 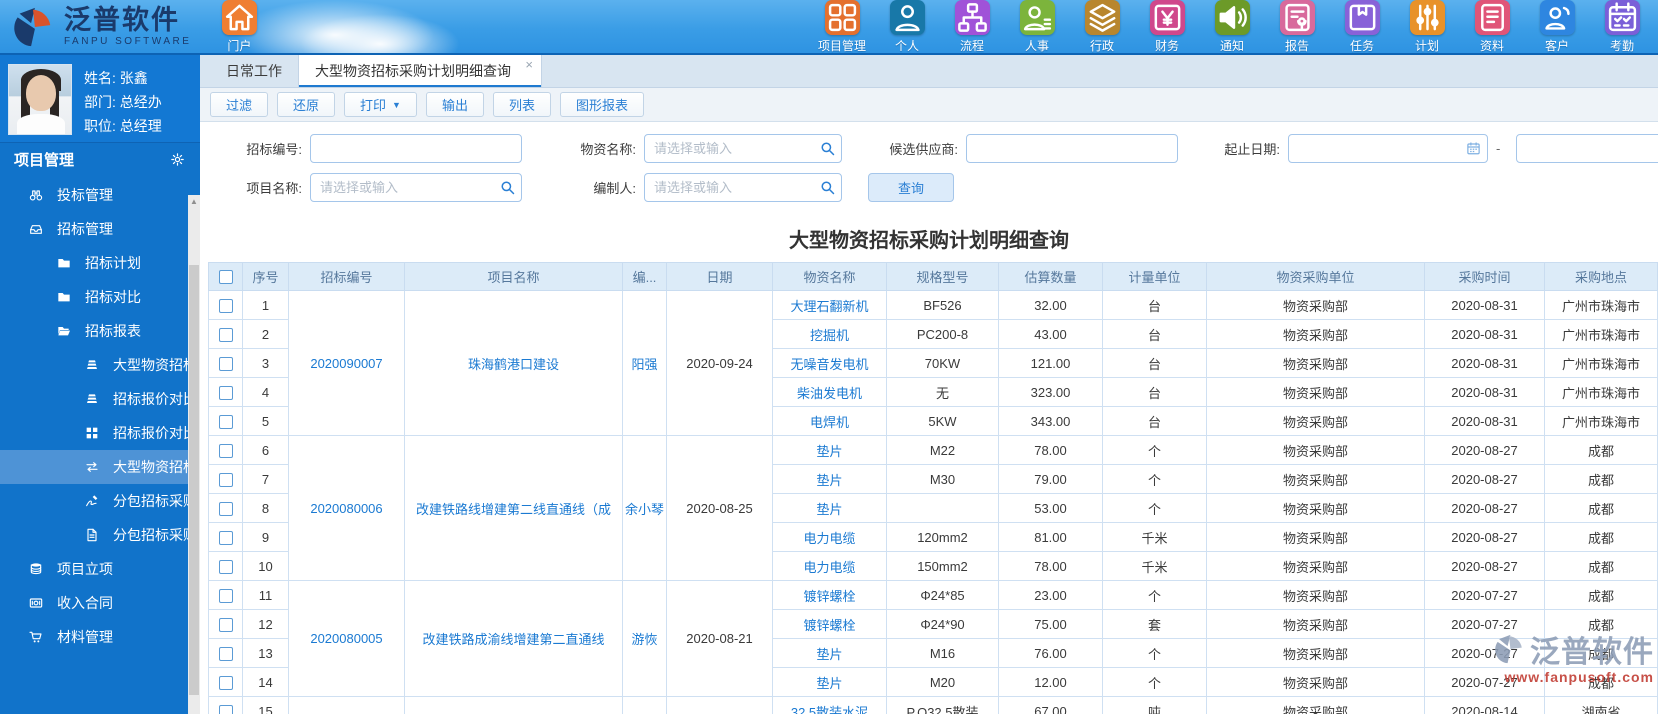 I want to click on sidebar-item-12: 项目立项, so click(x=100, y=569).